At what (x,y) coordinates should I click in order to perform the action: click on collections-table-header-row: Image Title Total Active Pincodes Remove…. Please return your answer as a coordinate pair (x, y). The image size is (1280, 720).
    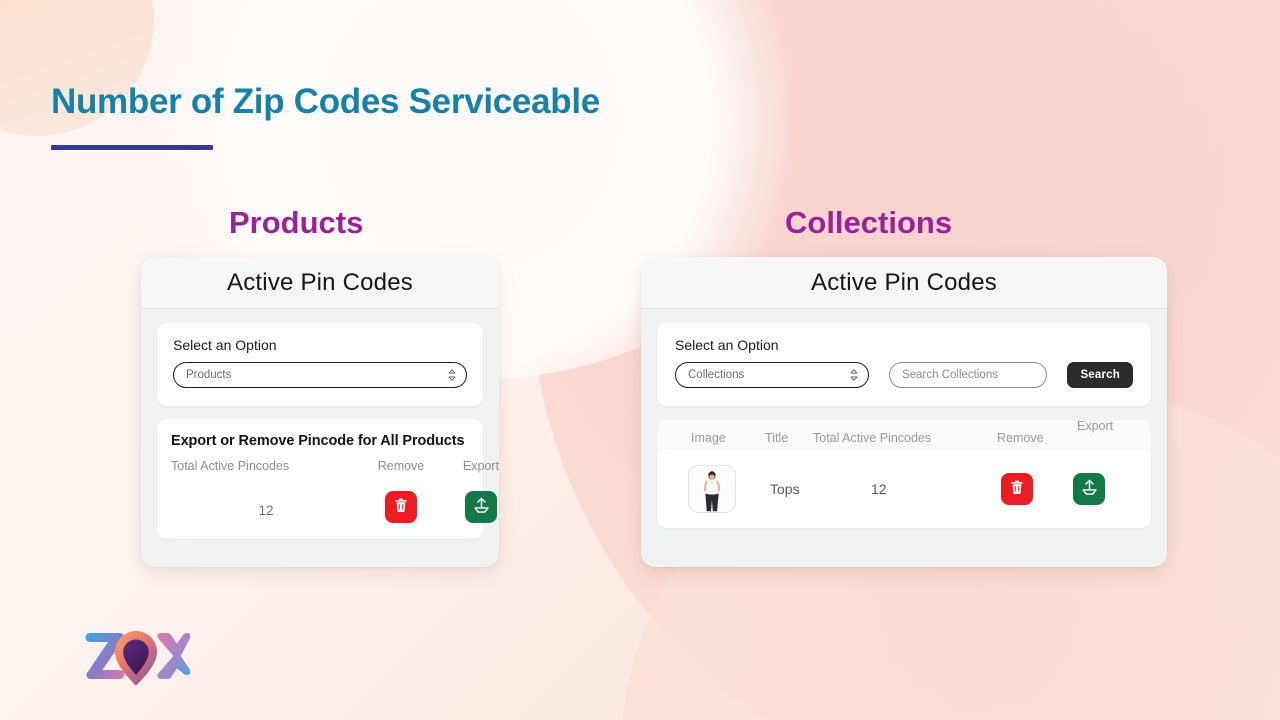
    Looking at the image, I should click on (904, 434).